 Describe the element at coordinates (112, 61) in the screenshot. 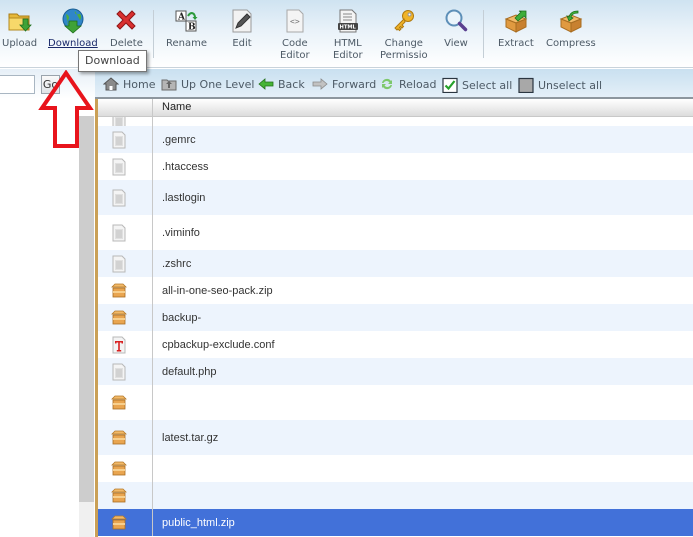

I see `download-tooltip: Download` at that location.